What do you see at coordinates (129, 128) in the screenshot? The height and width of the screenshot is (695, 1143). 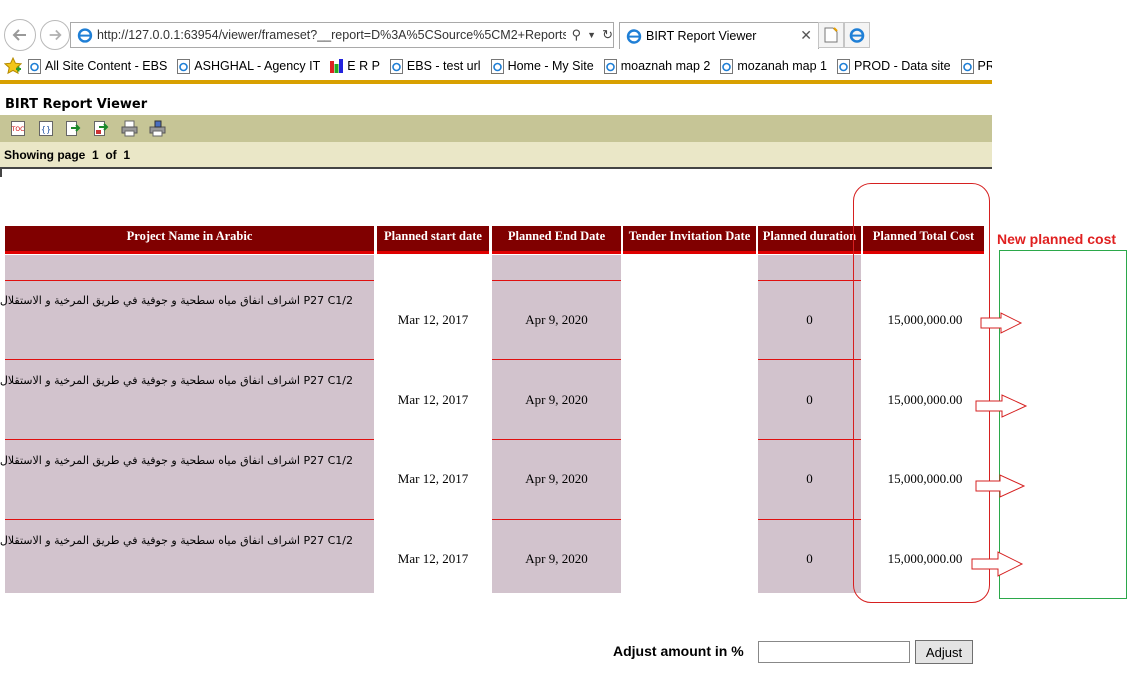 I see `print-icon` at bounding box center [129, 128].